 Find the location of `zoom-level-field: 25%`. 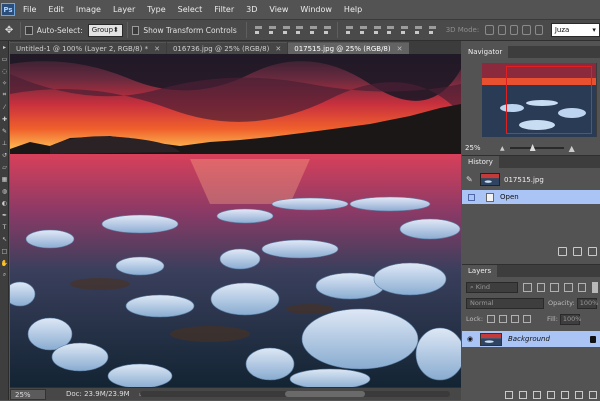

zoom-level-field: 25% is located at coordinates (28, 394).